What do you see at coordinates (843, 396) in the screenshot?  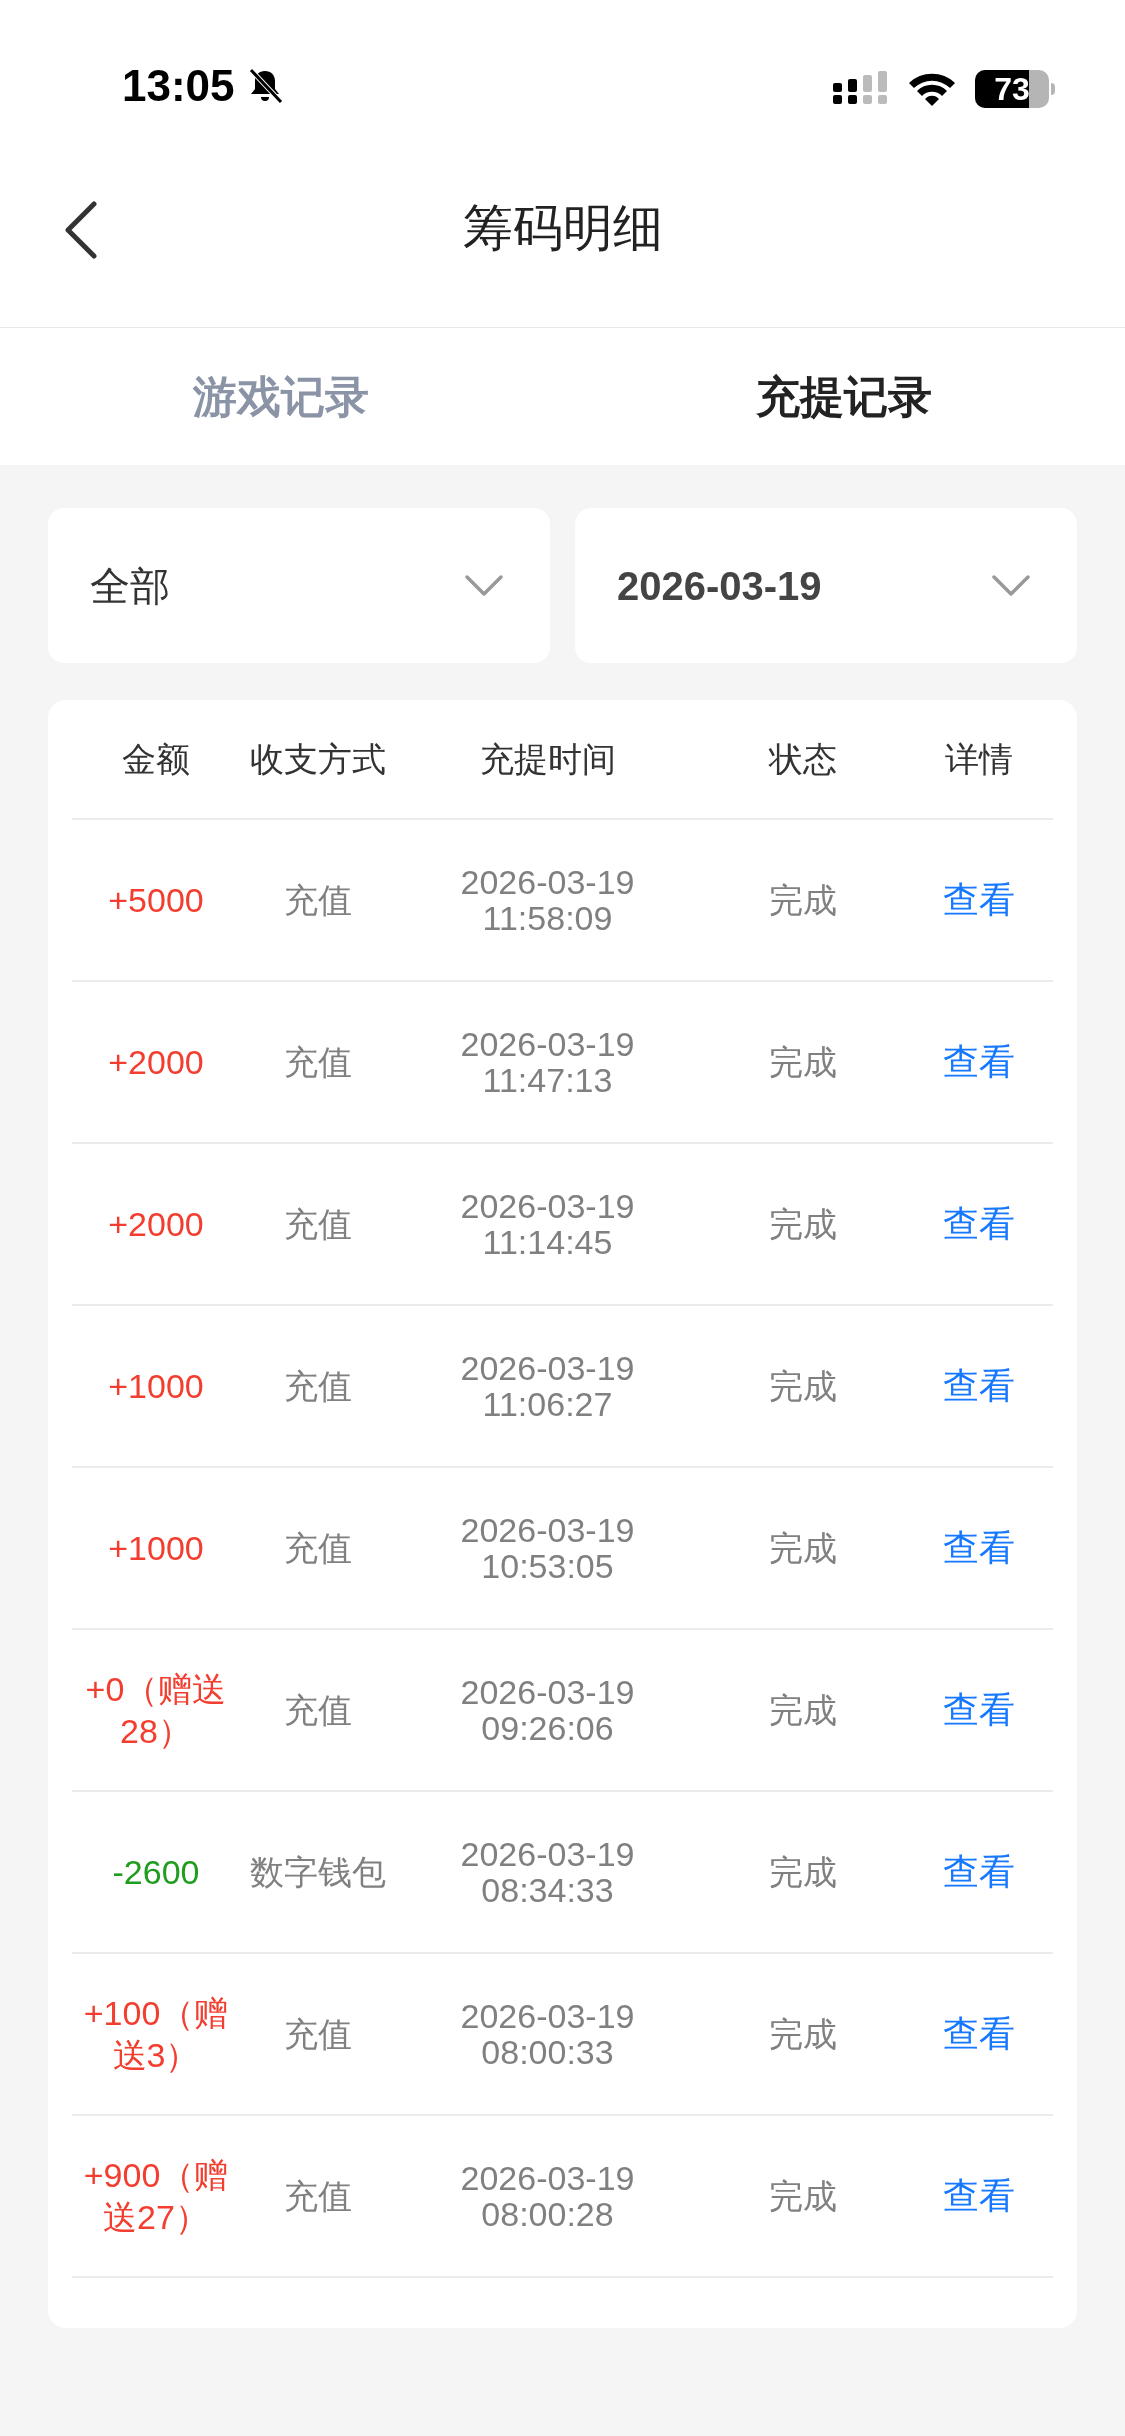 I see `tab: 充提记录` at bounding box center [843, 396].